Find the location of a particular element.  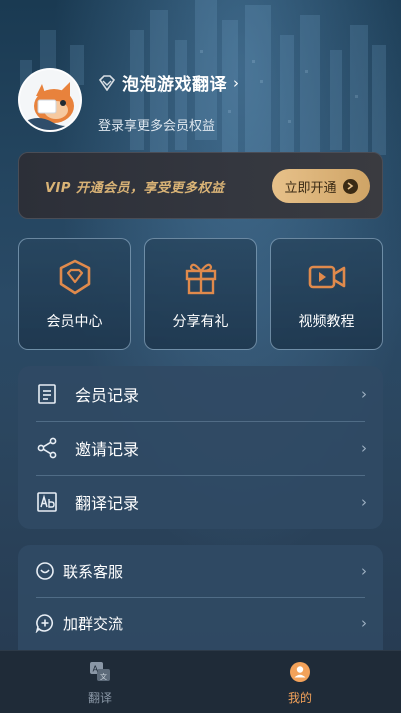

member-center-label: 会员中心 is located at coordinates (74, 322).